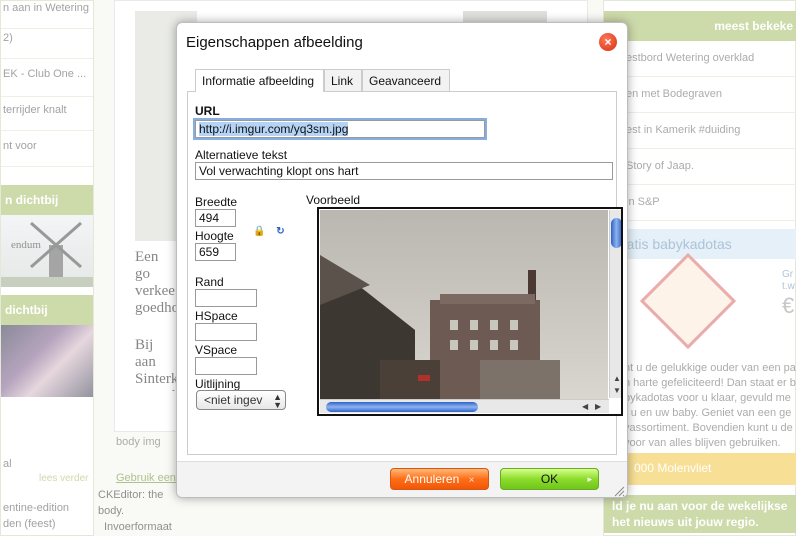 The image size is (796, 536). I want to click on ok-button: OK ▸, so click(549, 479).